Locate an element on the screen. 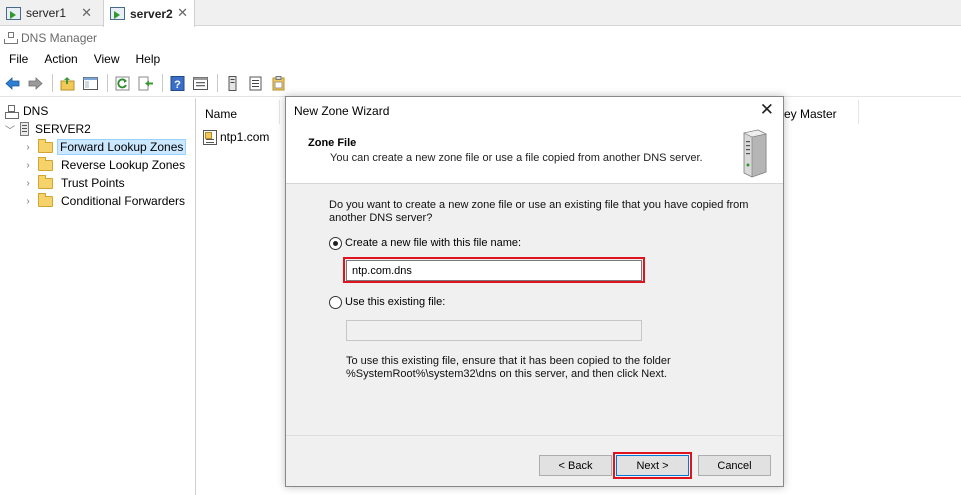 The width and height of the screenshot is (961, 495). vm-tab-strip: server1 ✕ server2 ✕ is located at coordinates (480, 13).